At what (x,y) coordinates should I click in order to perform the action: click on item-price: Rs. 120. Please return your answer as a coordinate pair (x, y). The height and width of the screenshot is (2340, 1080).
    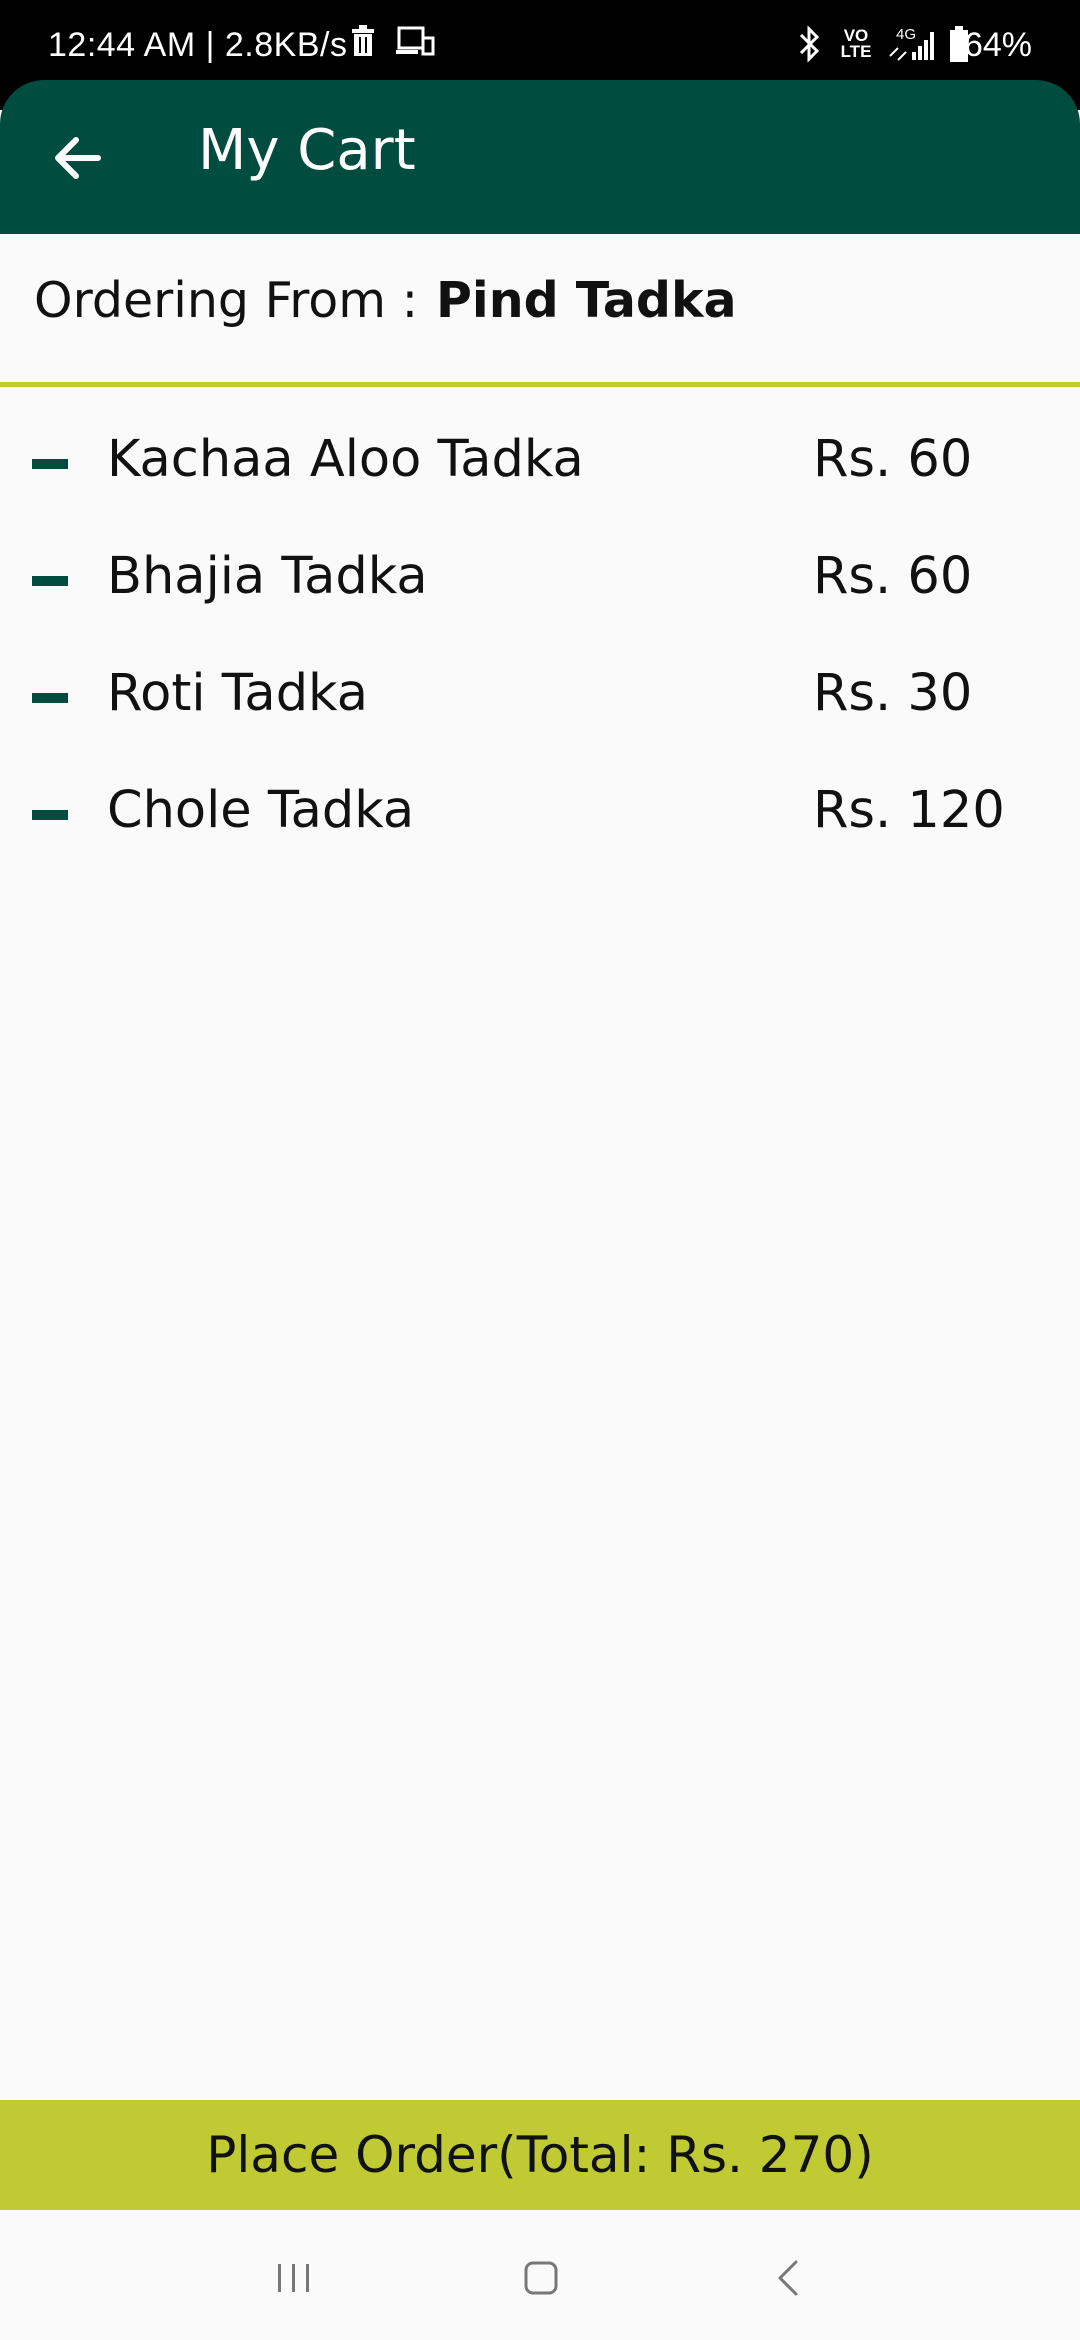
    Looking at the image, I should click on (909, 810).